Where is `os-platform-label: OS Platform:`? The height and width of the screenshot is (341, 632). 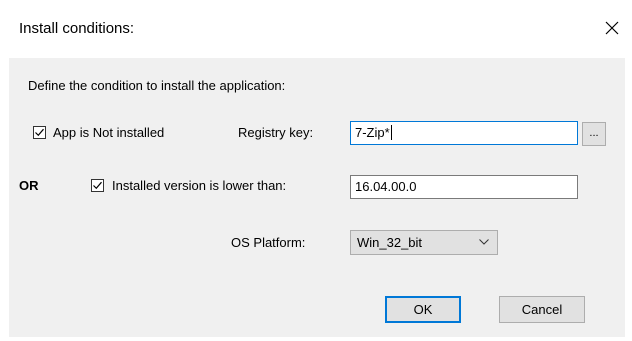
os-platform-label: OS Platform: is located at coordinates (268, 242).